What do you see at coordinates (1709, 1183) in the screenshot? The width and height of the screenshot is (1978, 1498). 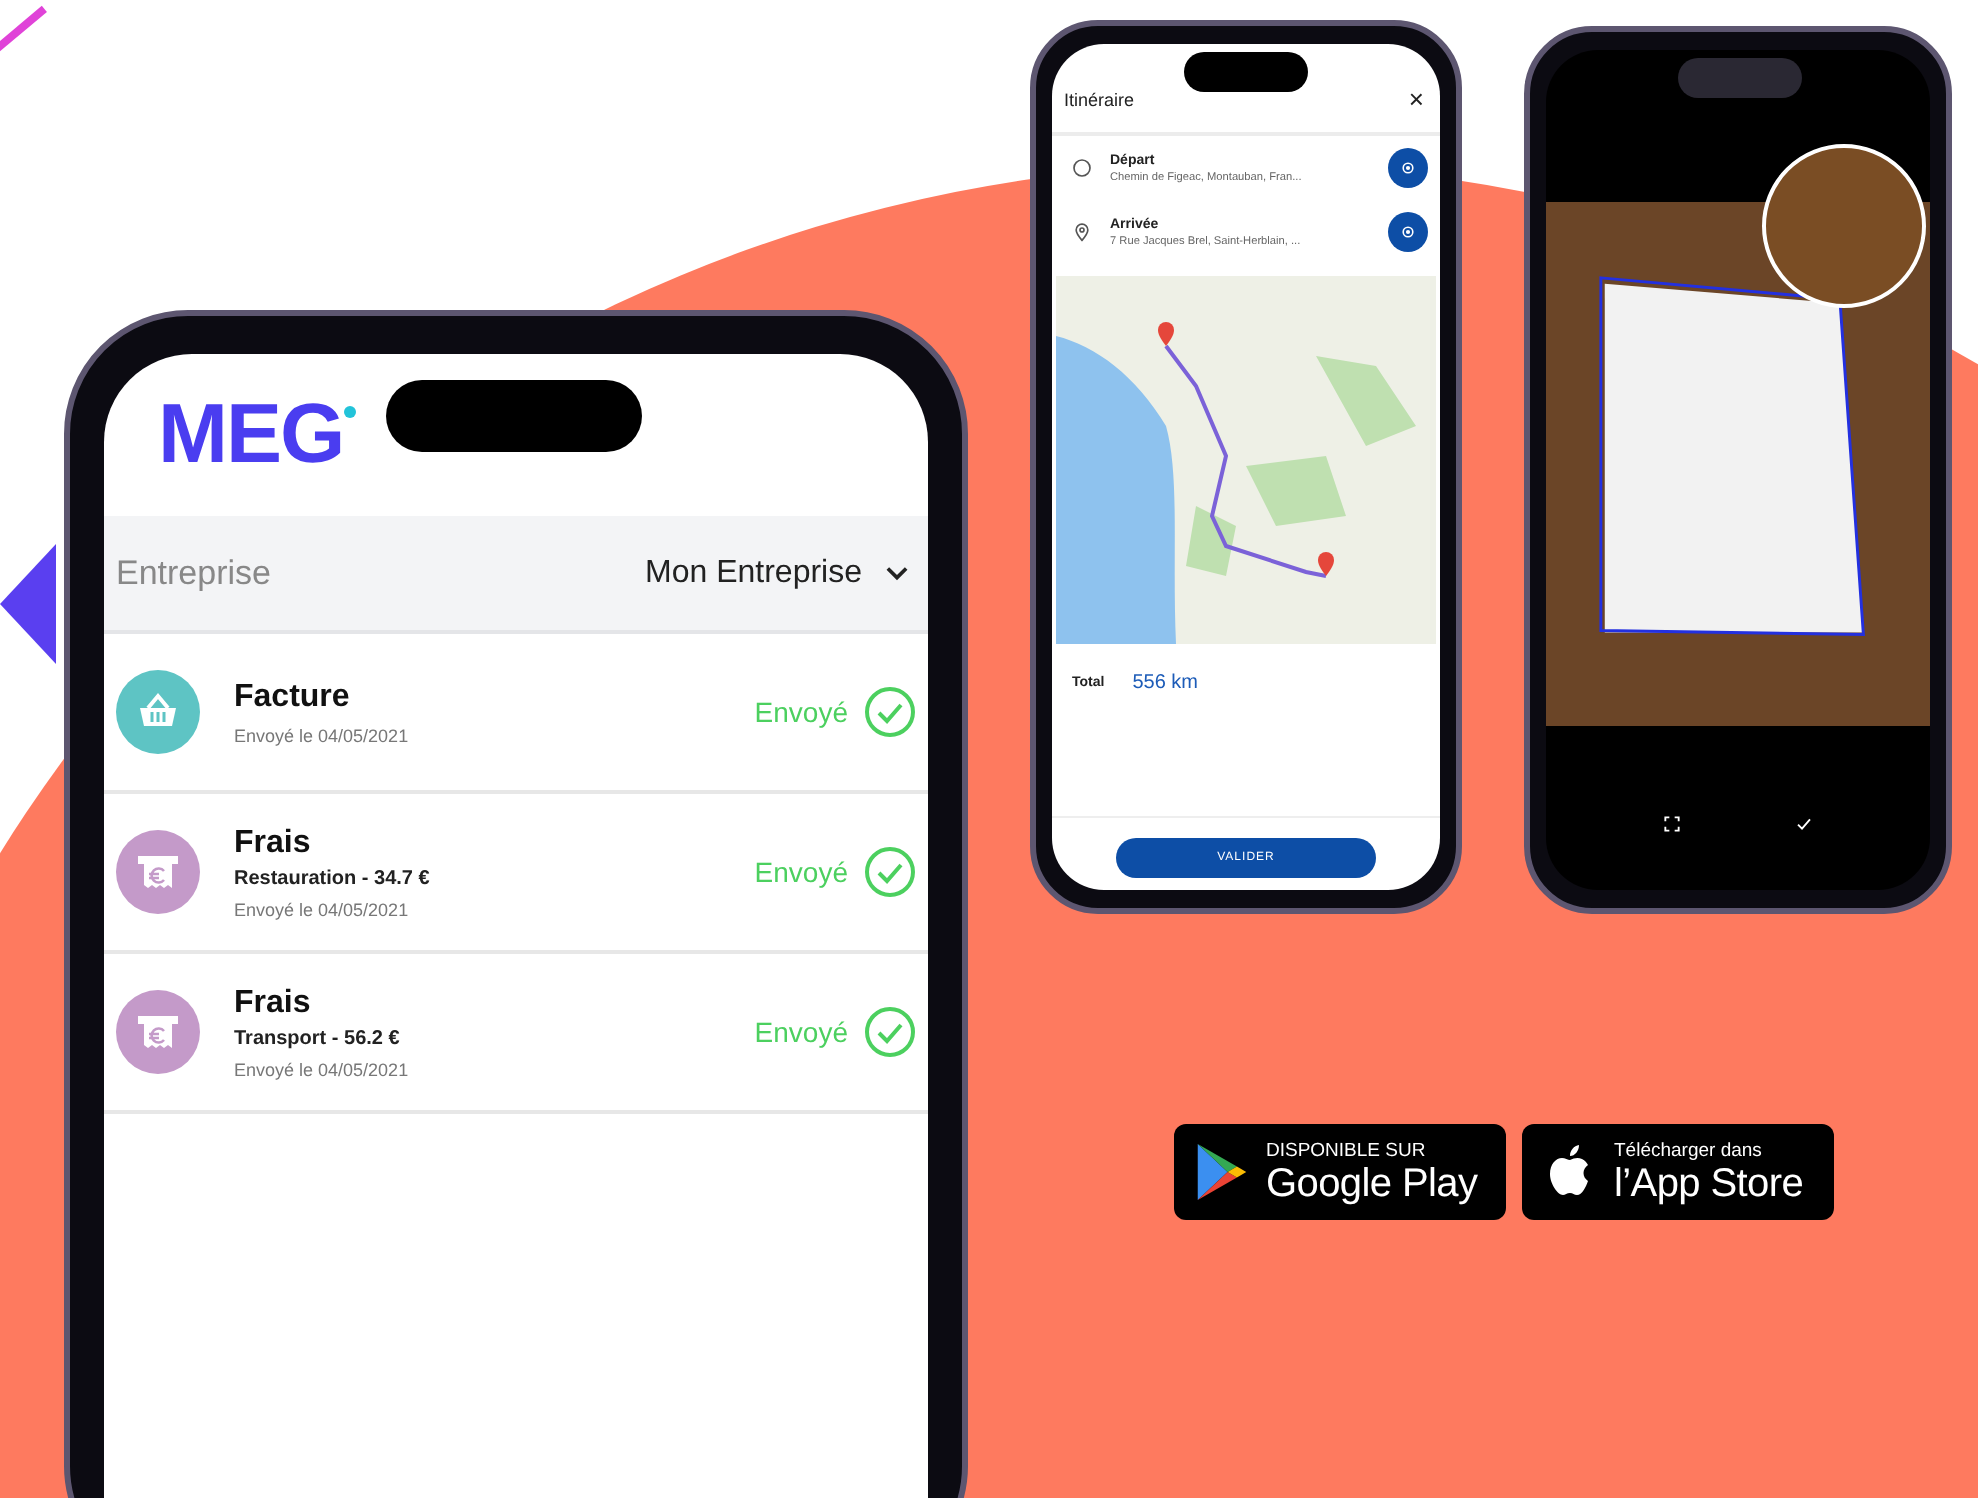 I see `store-name: l’App Store` at bounding box center [1709, 1183].